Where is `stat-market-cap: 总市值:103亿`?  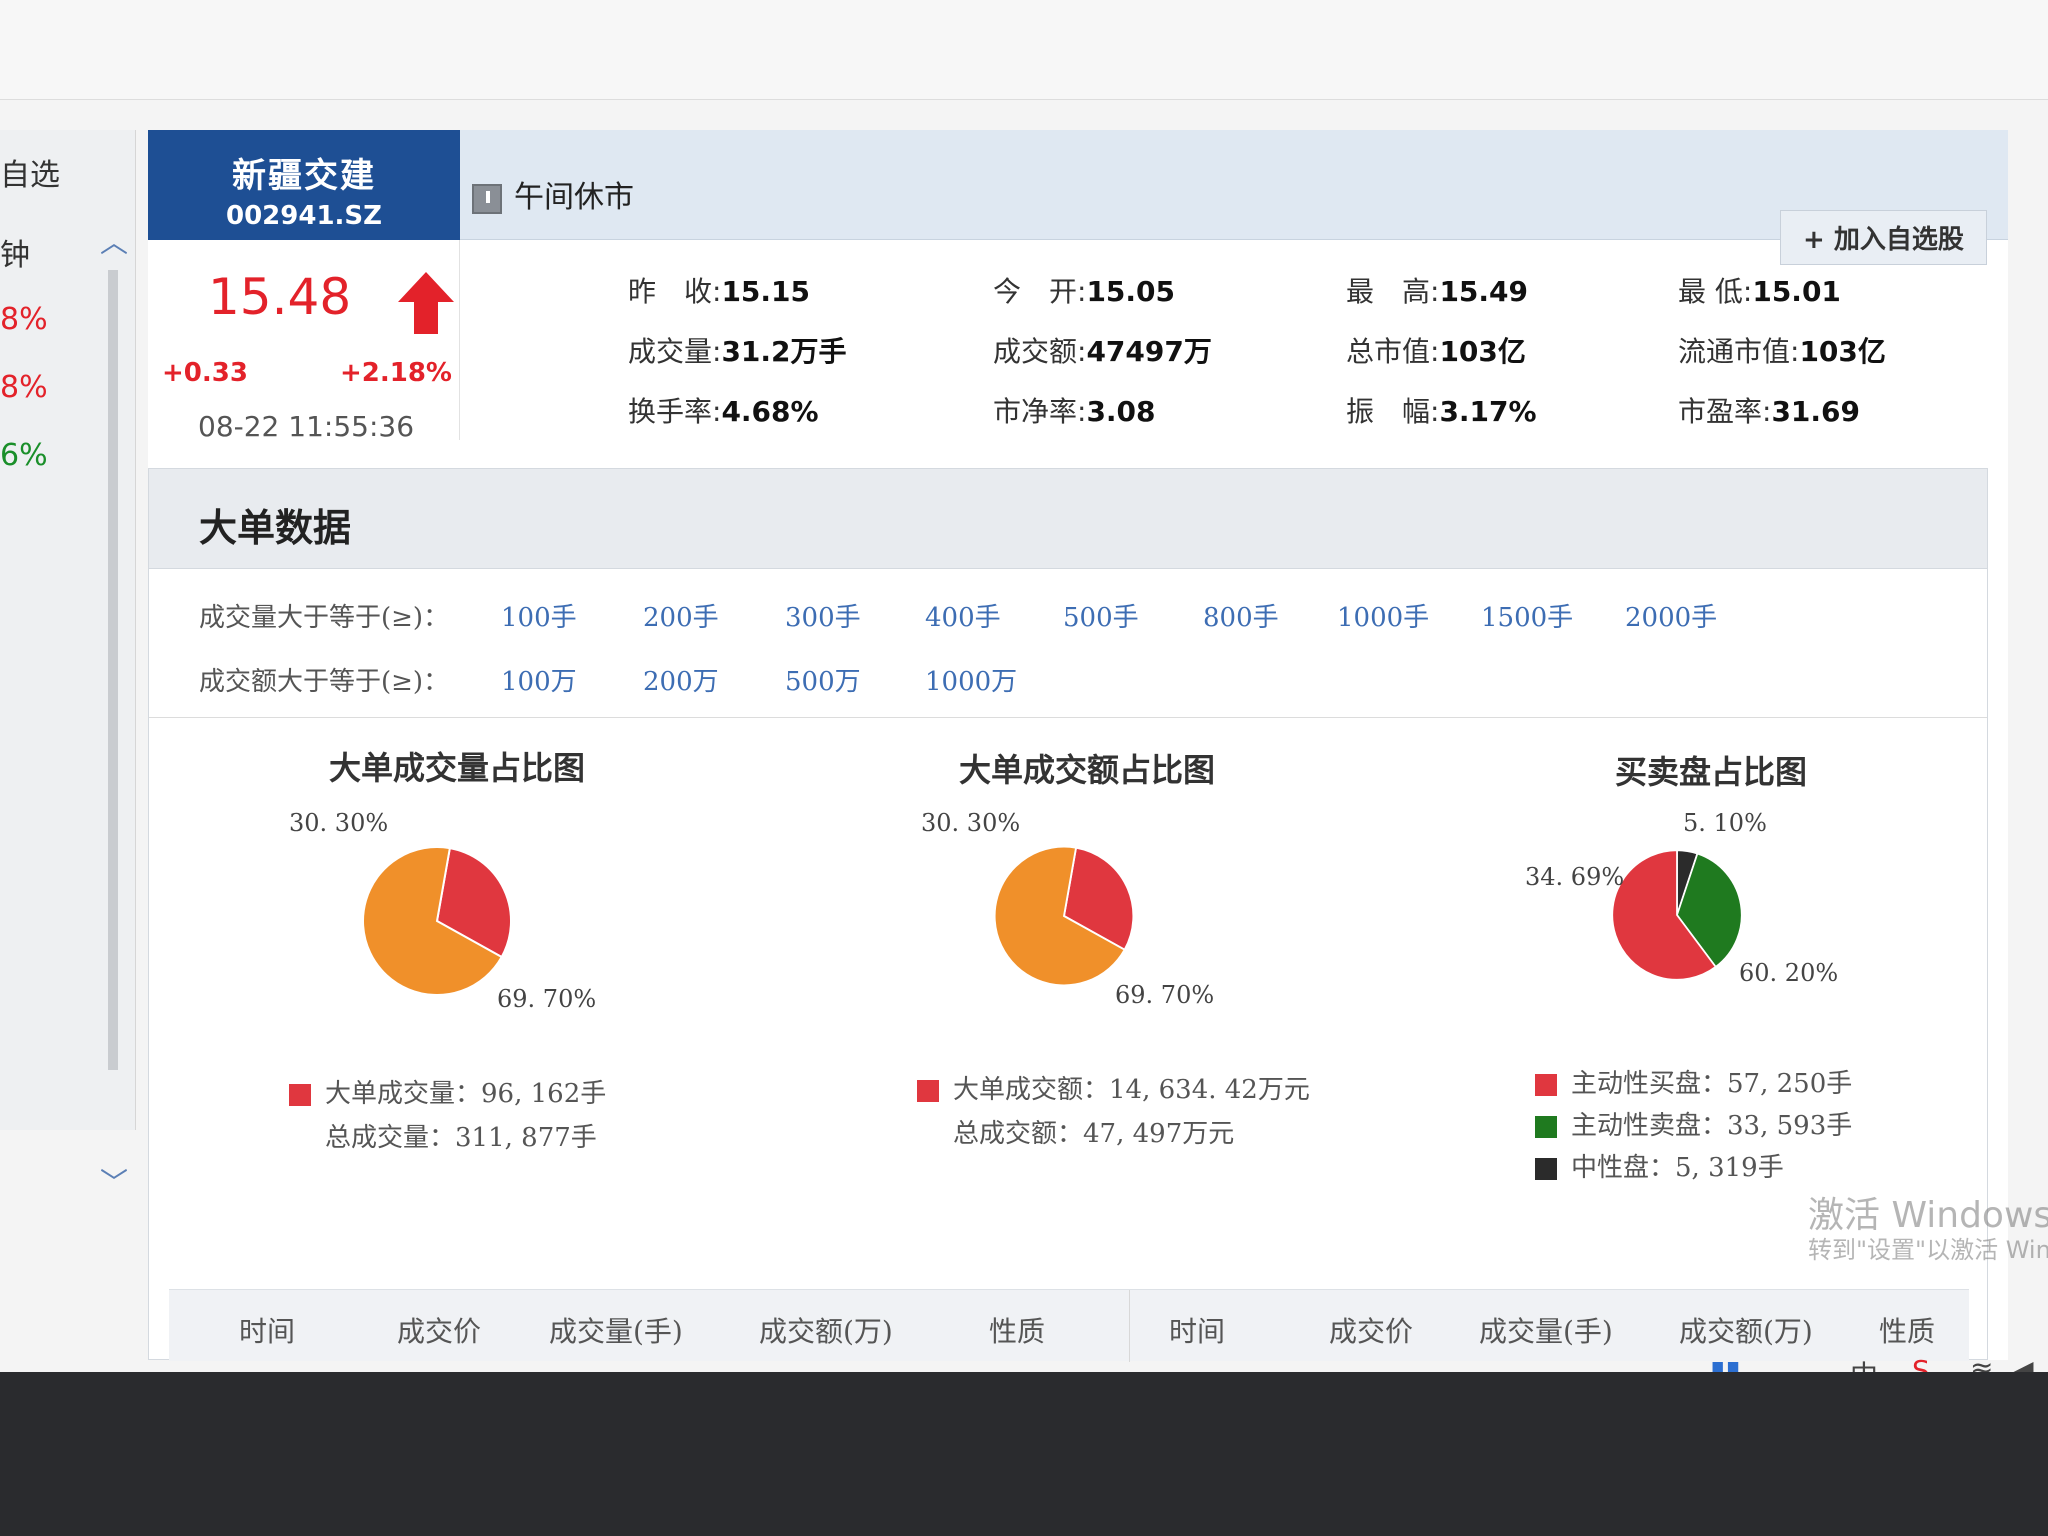 stat-market-cap: 总市值:103亿 is located at coordinates (1436, 351).